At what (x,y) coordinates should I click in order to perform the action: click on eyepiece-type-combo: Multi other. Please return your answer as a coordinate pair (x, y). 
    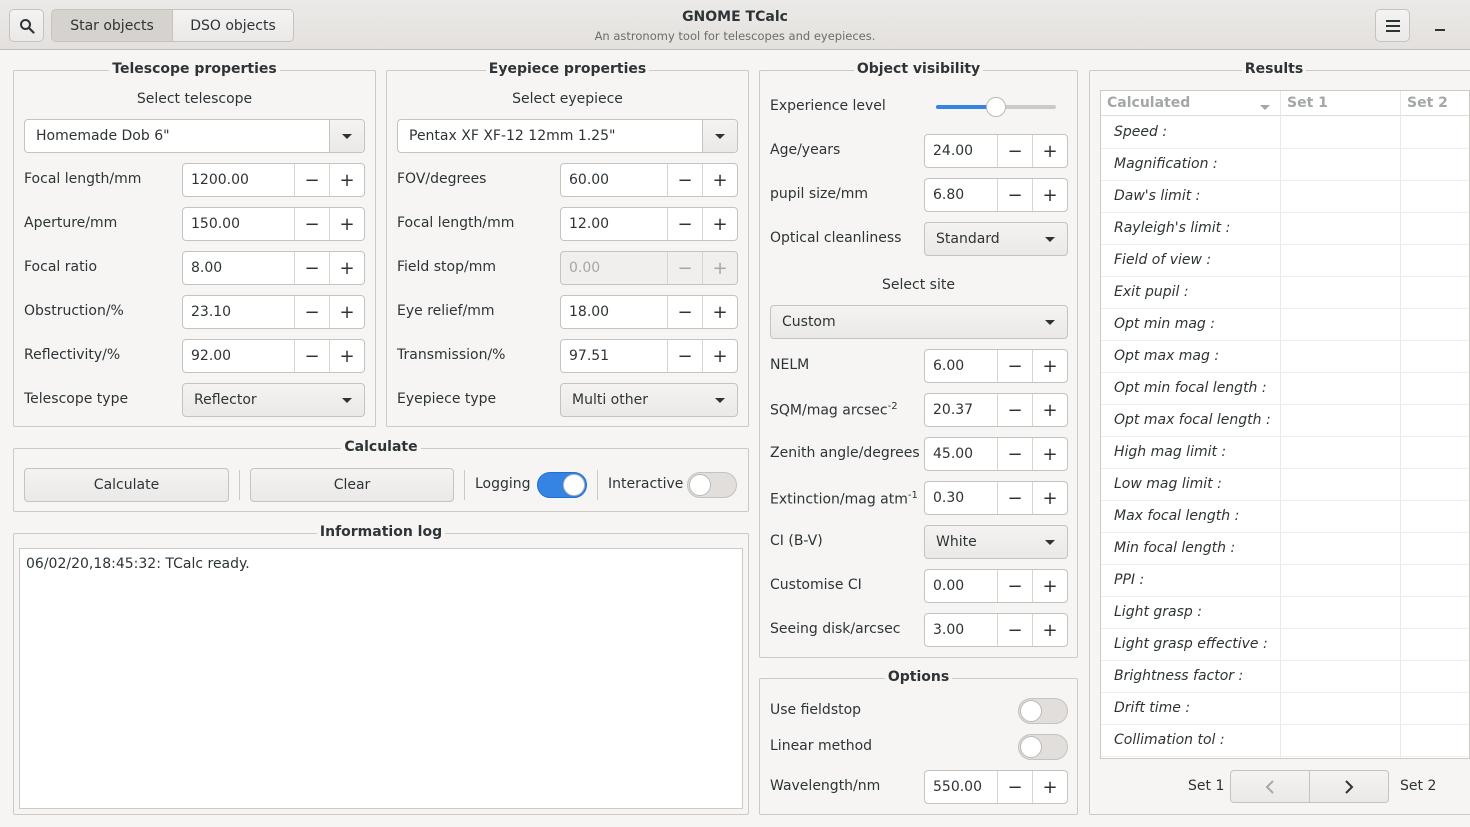
    Looking at the image, I should click on (649, 400).